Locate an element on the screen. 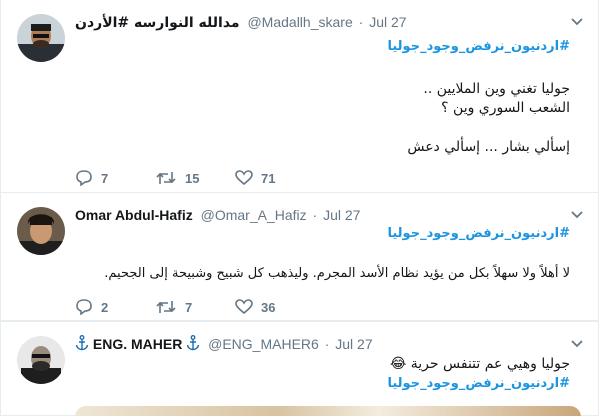 The image size is (599, 416). display-name: ENG. MAHER is located at coordinates (137, 344).